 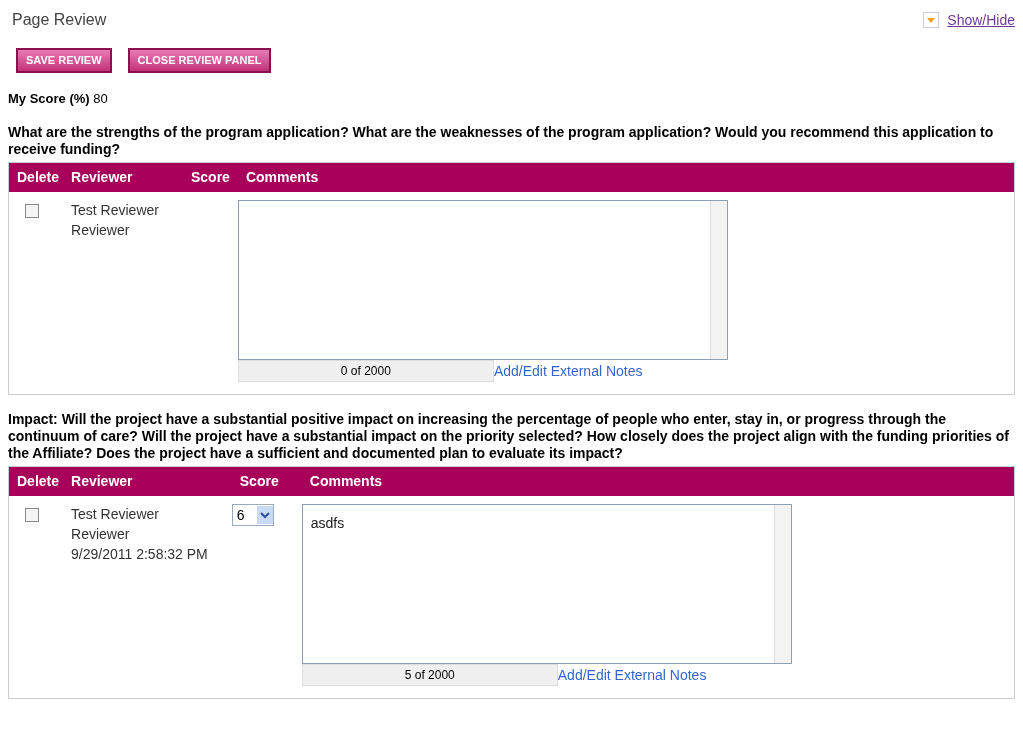 What do you see at coordinates (546, 584) in the screenshot?
I see `comments-field: asdfs` at bounding box center [546, 584].